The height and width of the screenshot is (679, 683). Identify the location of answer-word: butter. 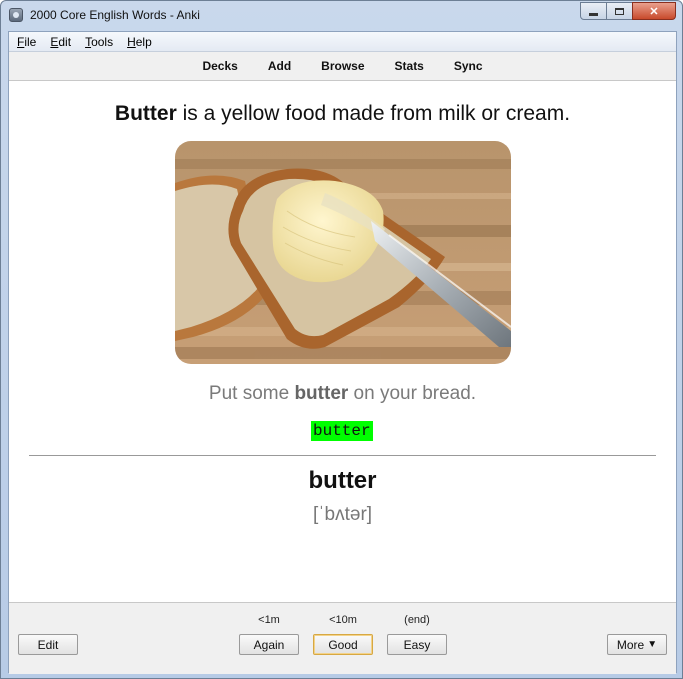
(342, 480).